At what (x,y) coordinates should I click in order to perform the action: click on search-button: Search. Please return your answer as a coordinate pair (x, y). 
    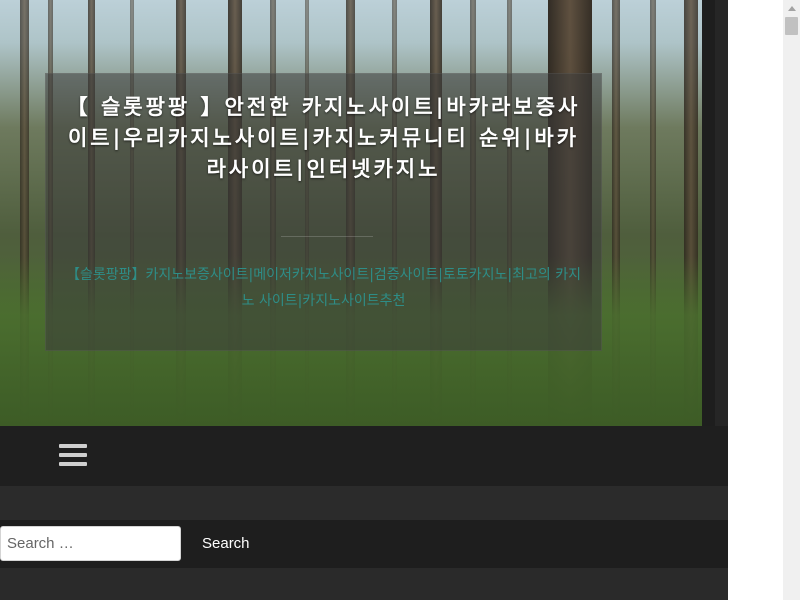
    Looking at the image, I should click on (226, 543).